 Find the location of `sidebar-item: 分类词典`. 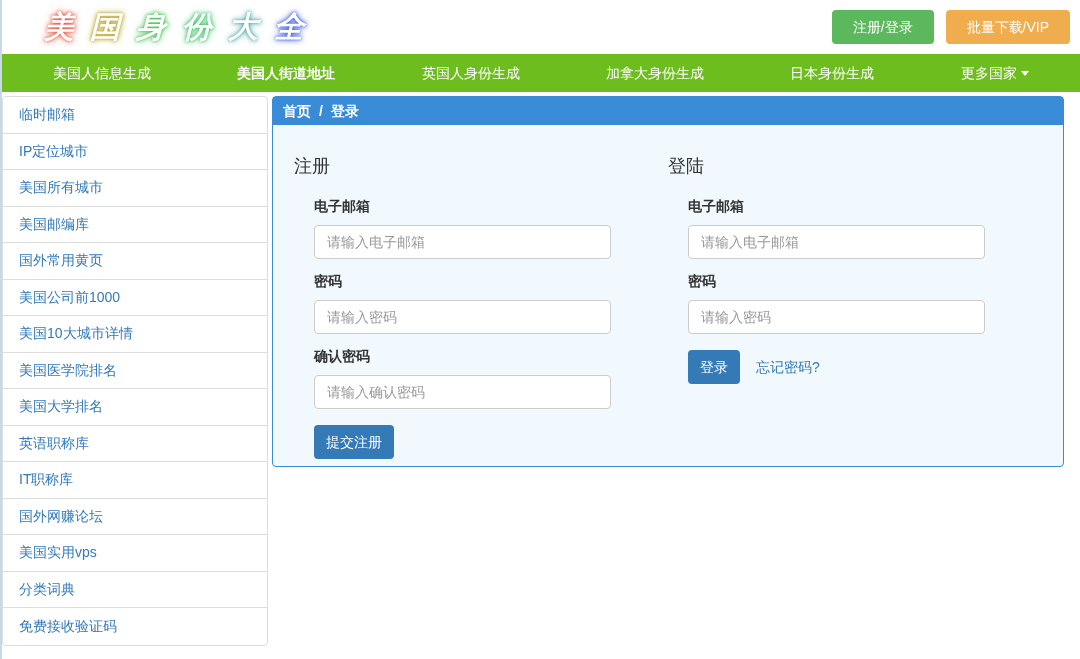

sidebar-item: 分类词典 is located at coordinates (135, 589).